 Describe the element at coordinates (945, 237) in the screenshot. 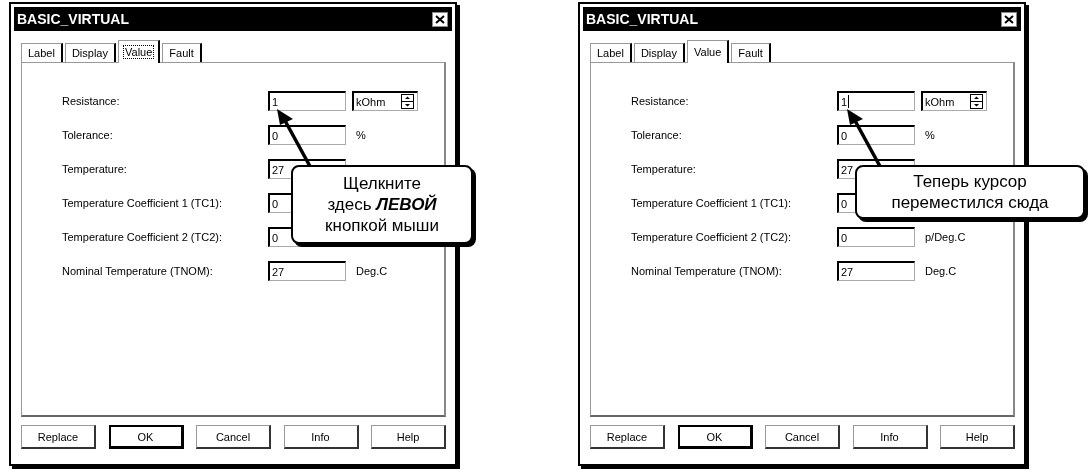

I see `unit-label: p/Deg.C` at that location.